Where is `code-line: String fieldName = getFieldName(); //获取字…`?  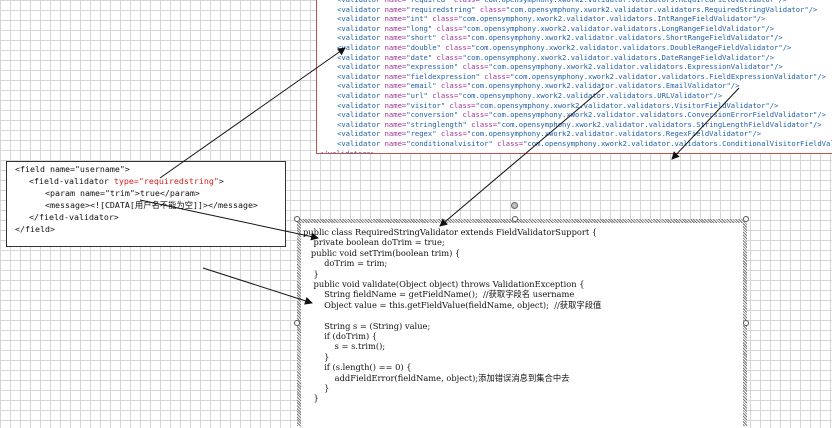
code-line: String fieldName = getFieldName(); //获取字… is located at coordinates (439, 294).